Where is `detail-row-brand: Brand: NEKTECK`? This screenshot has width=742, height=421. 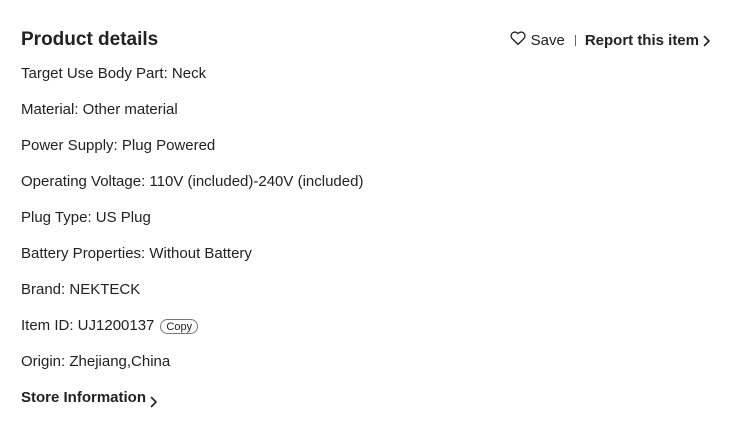
detail-row-brand: Brand: NEKTECK is located at coordinates (371, 296).